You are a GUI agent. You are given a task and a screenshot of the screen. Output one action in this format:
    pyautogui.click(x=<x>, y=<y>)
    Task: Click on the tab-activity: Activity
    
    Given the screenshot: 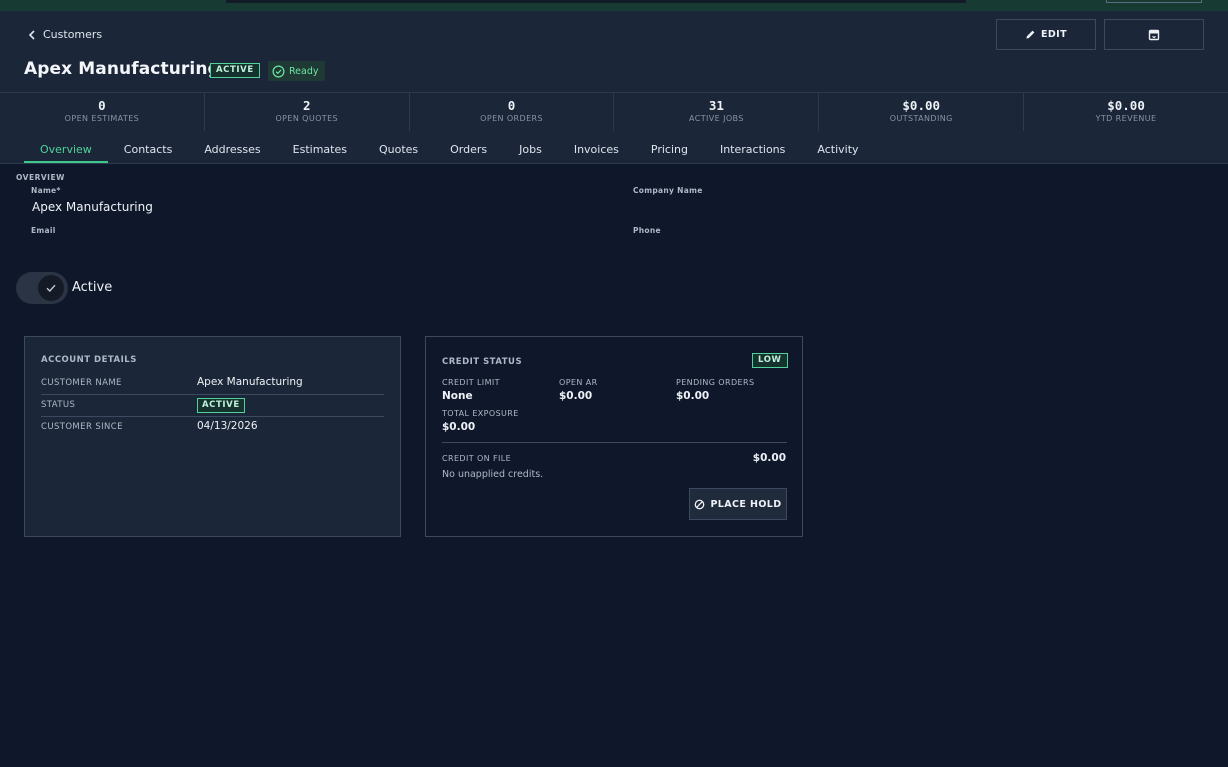 What is the action you would take?
    pyautogui.click(x=837, y=152)
    